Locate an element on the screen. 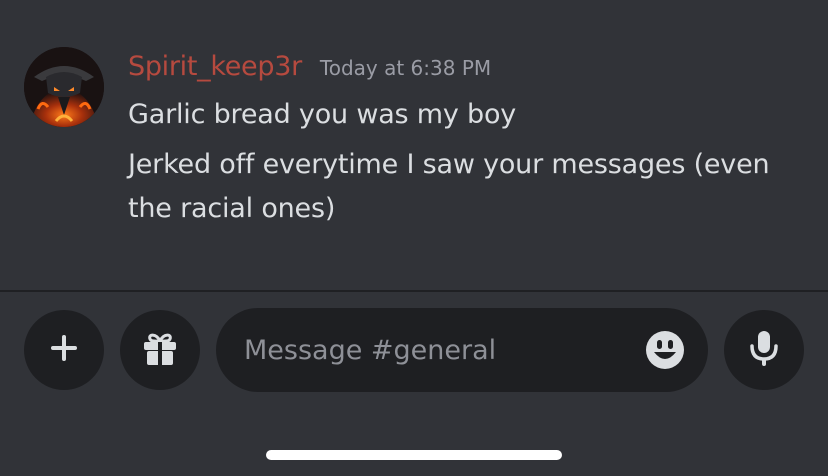 The height and width of the screenshot is (476, 828). timestamp: Today at 6:38 PM is located at coordinates (405, 68).